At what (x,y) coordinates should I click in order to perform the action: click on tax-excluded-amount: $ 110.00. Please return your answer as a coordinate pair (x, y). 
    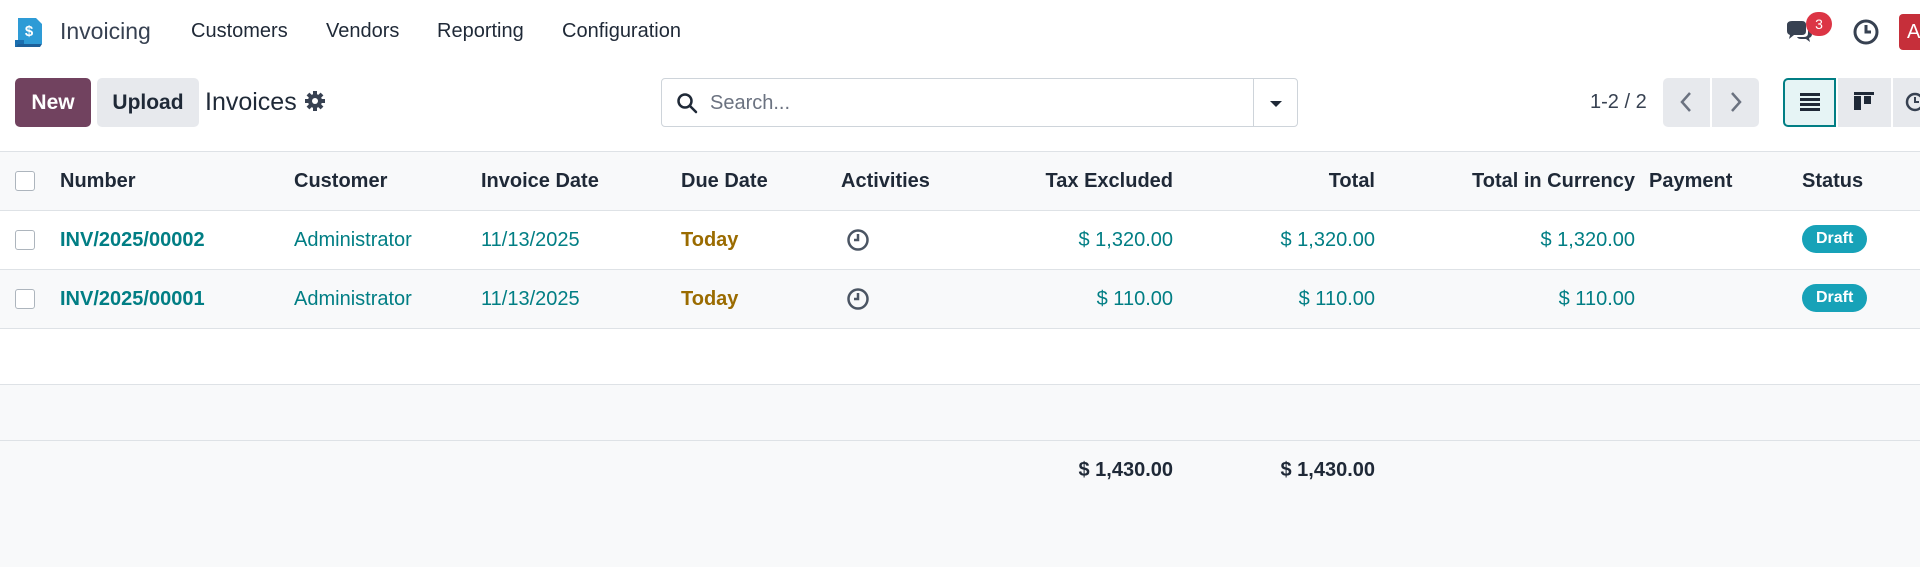
    Looking at the image, I should click on (1134, 299).